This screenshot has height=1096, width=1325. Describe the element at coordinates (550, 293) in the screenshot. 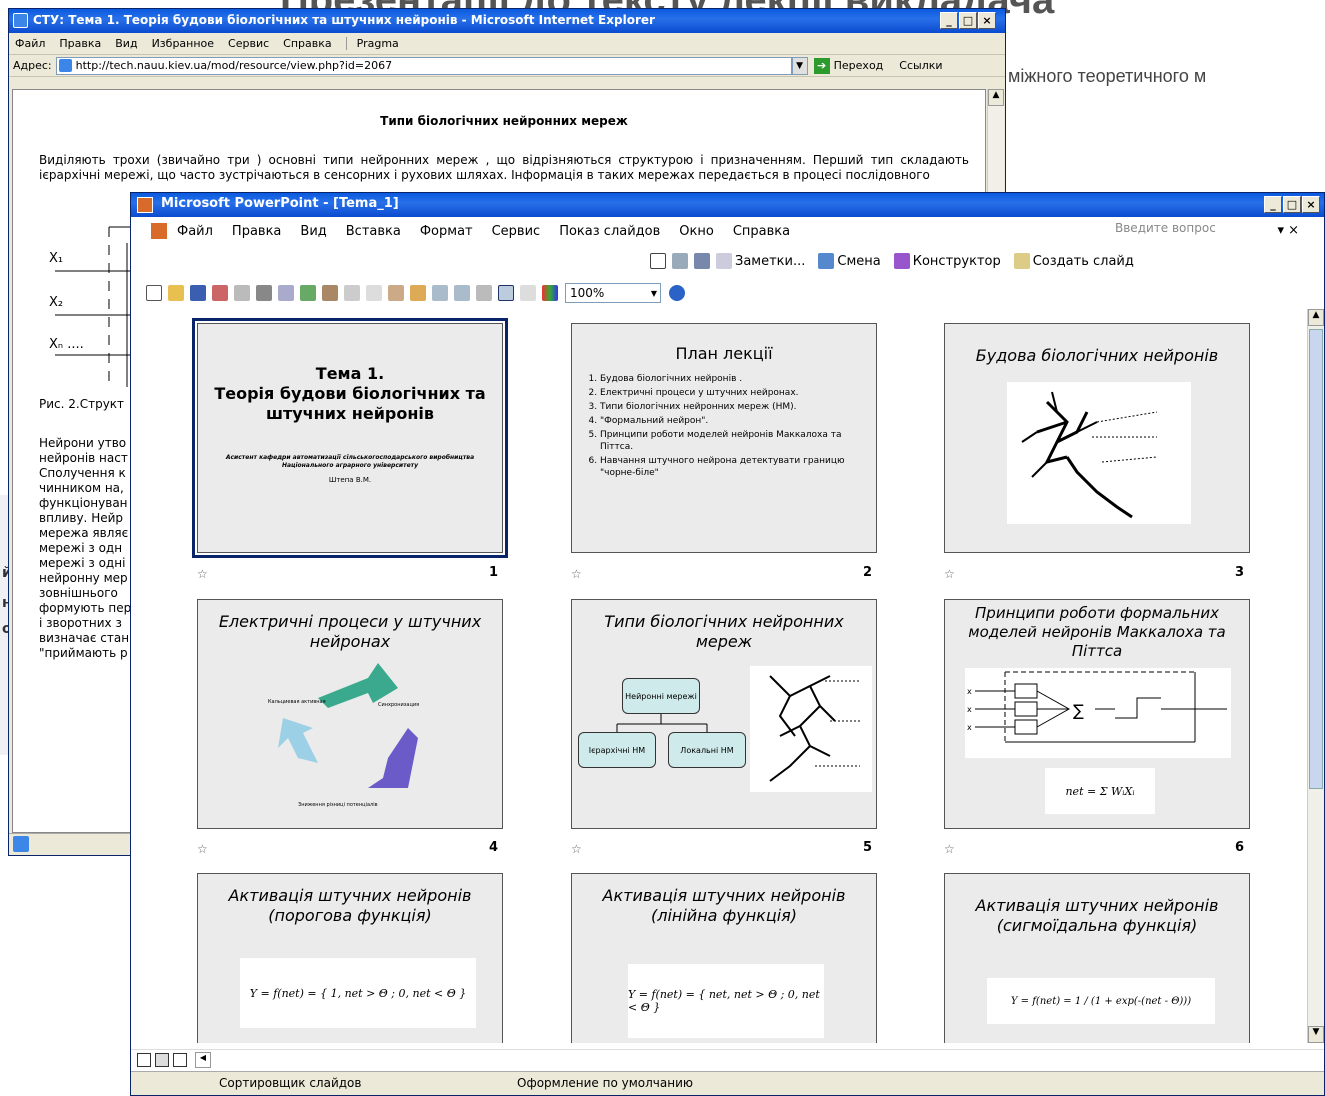

I see `color-grayscale-icon` at that location.